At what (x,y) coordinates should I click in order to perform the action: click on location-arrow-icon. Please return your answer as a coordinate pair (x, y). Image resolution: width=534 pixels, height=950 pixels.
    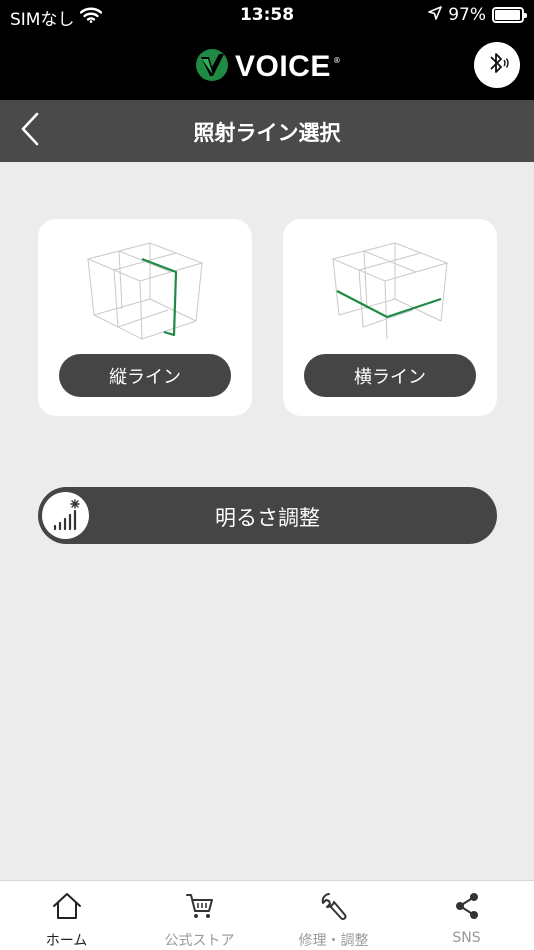
    Looking at the image, I should click on (435, 15).